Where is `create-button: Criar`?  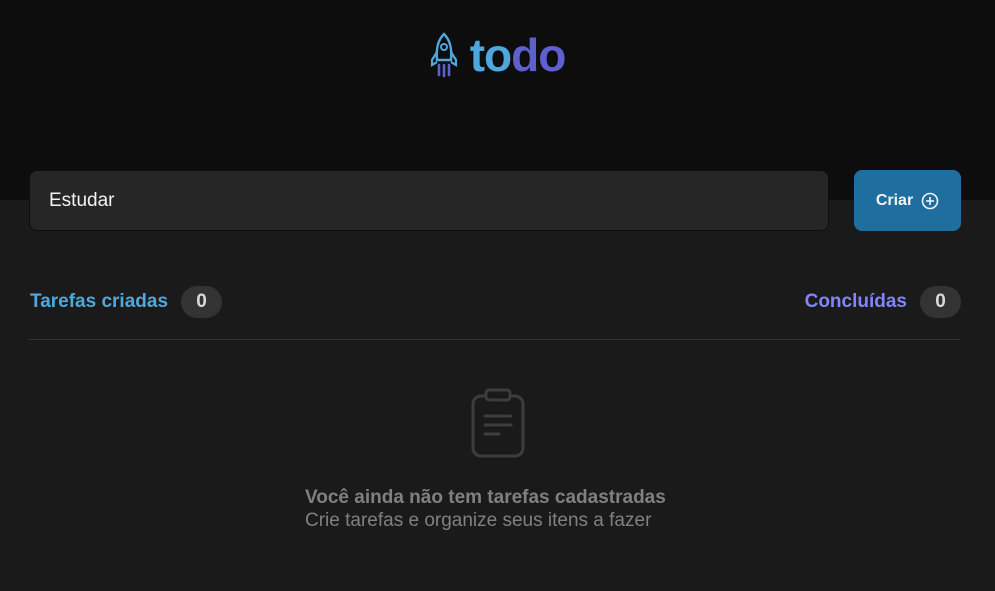 create-button: Criar is located at coordinates (907, 200).